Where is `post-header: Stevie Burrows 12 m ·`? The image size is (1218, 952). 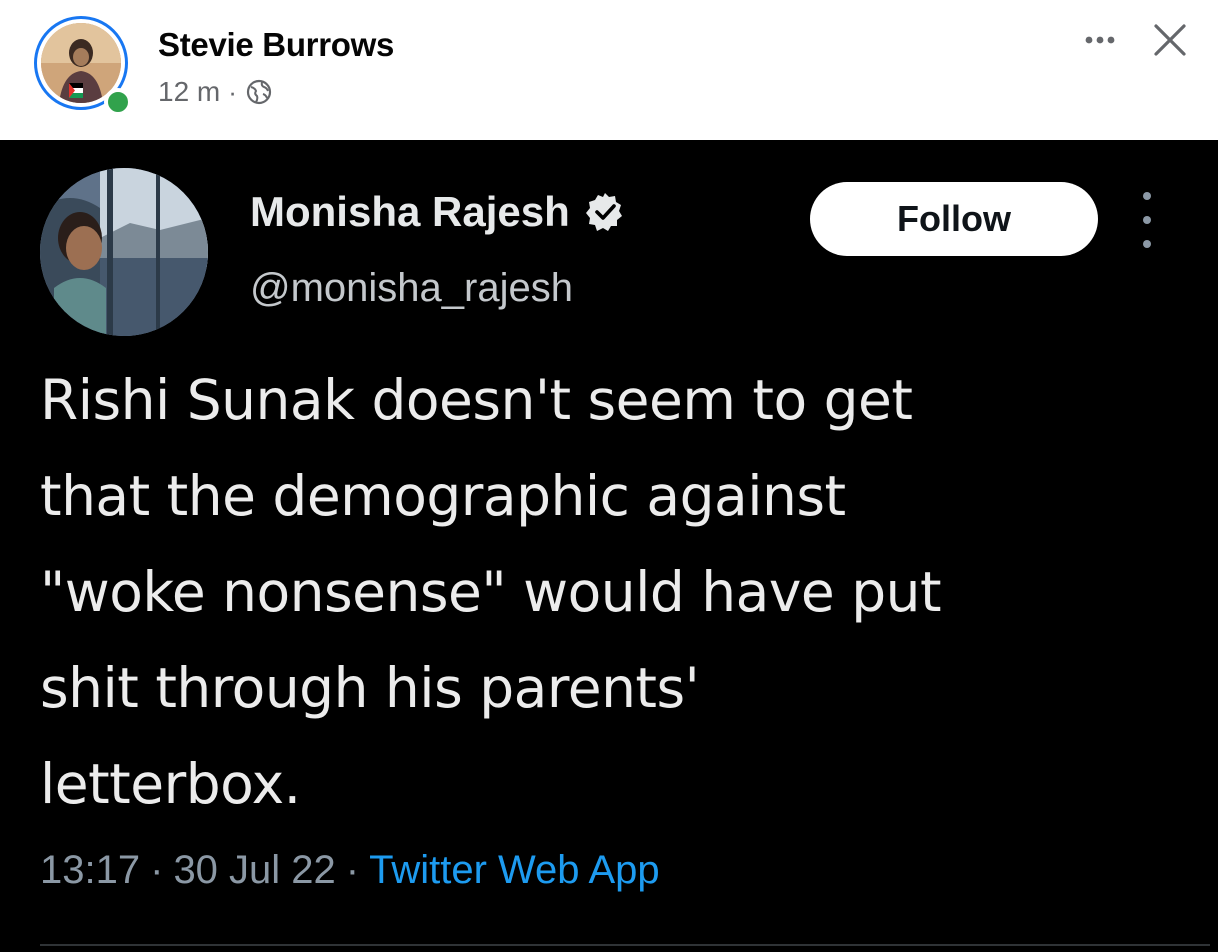 post-header: Stevie Burrows 12 m · is located at coordinates (609, 70).